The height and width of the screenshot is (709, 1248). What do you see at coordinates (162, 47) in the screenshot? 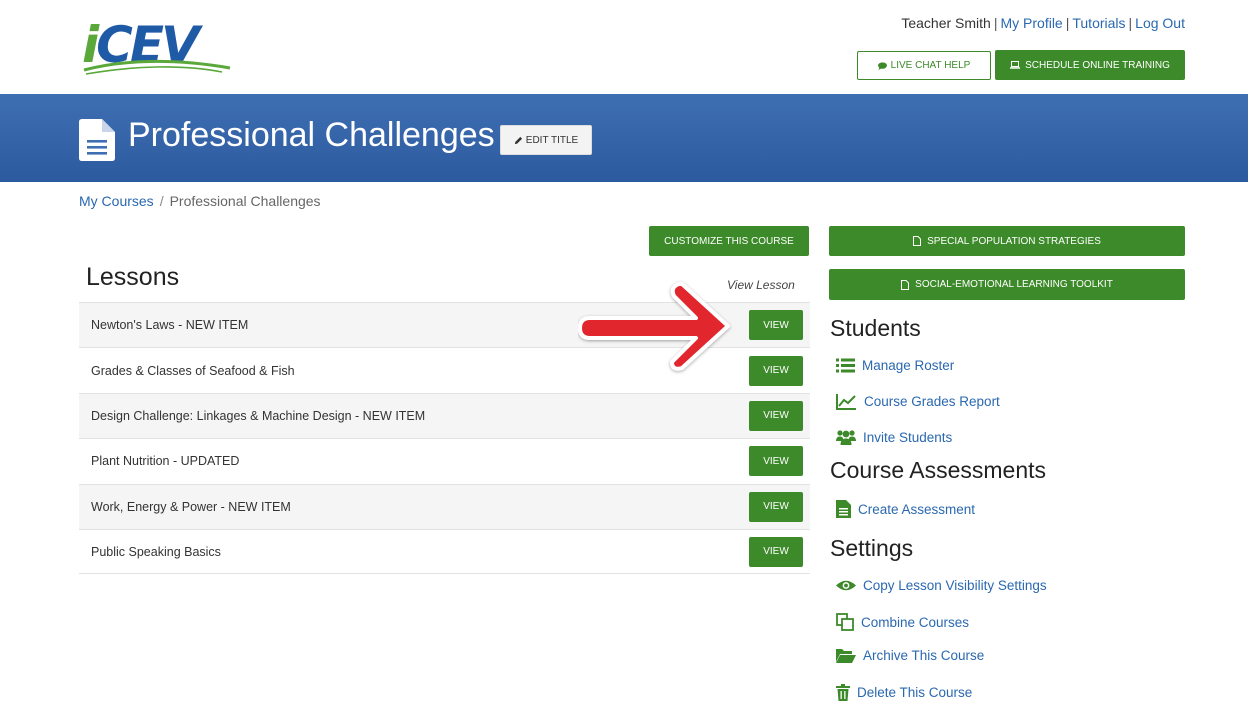
I see `icev-logo: iCEV` at bounding box center [162, 47].